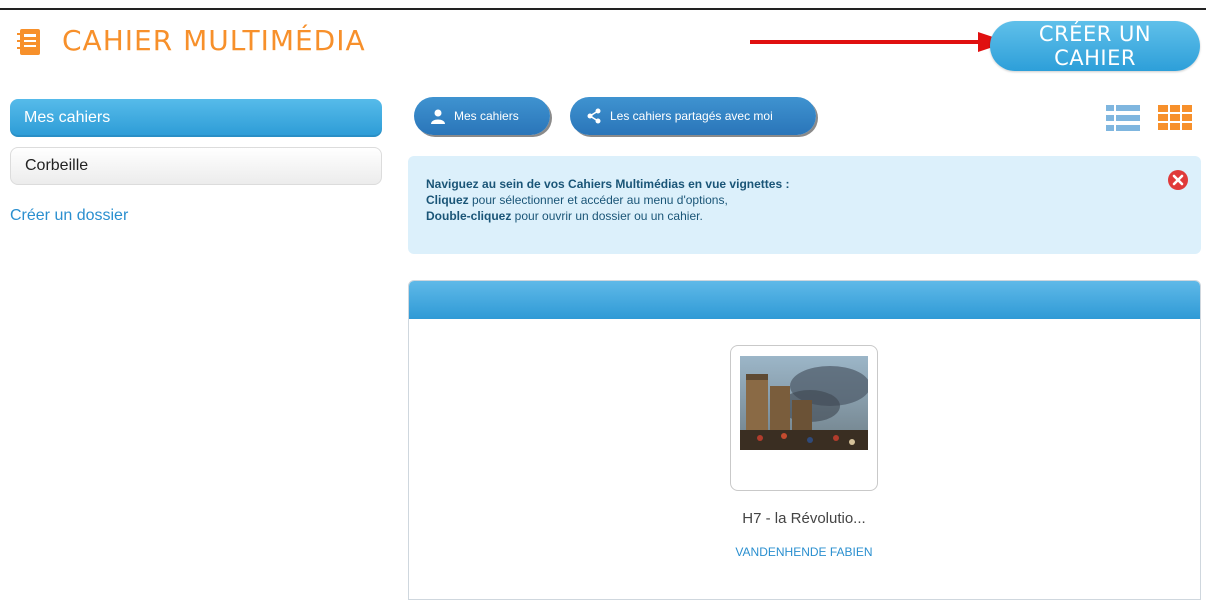 This screenshot has width=1206, height=600. I want to click on tab-mes-cahiers: Mes cahiers, so click(482, 116).